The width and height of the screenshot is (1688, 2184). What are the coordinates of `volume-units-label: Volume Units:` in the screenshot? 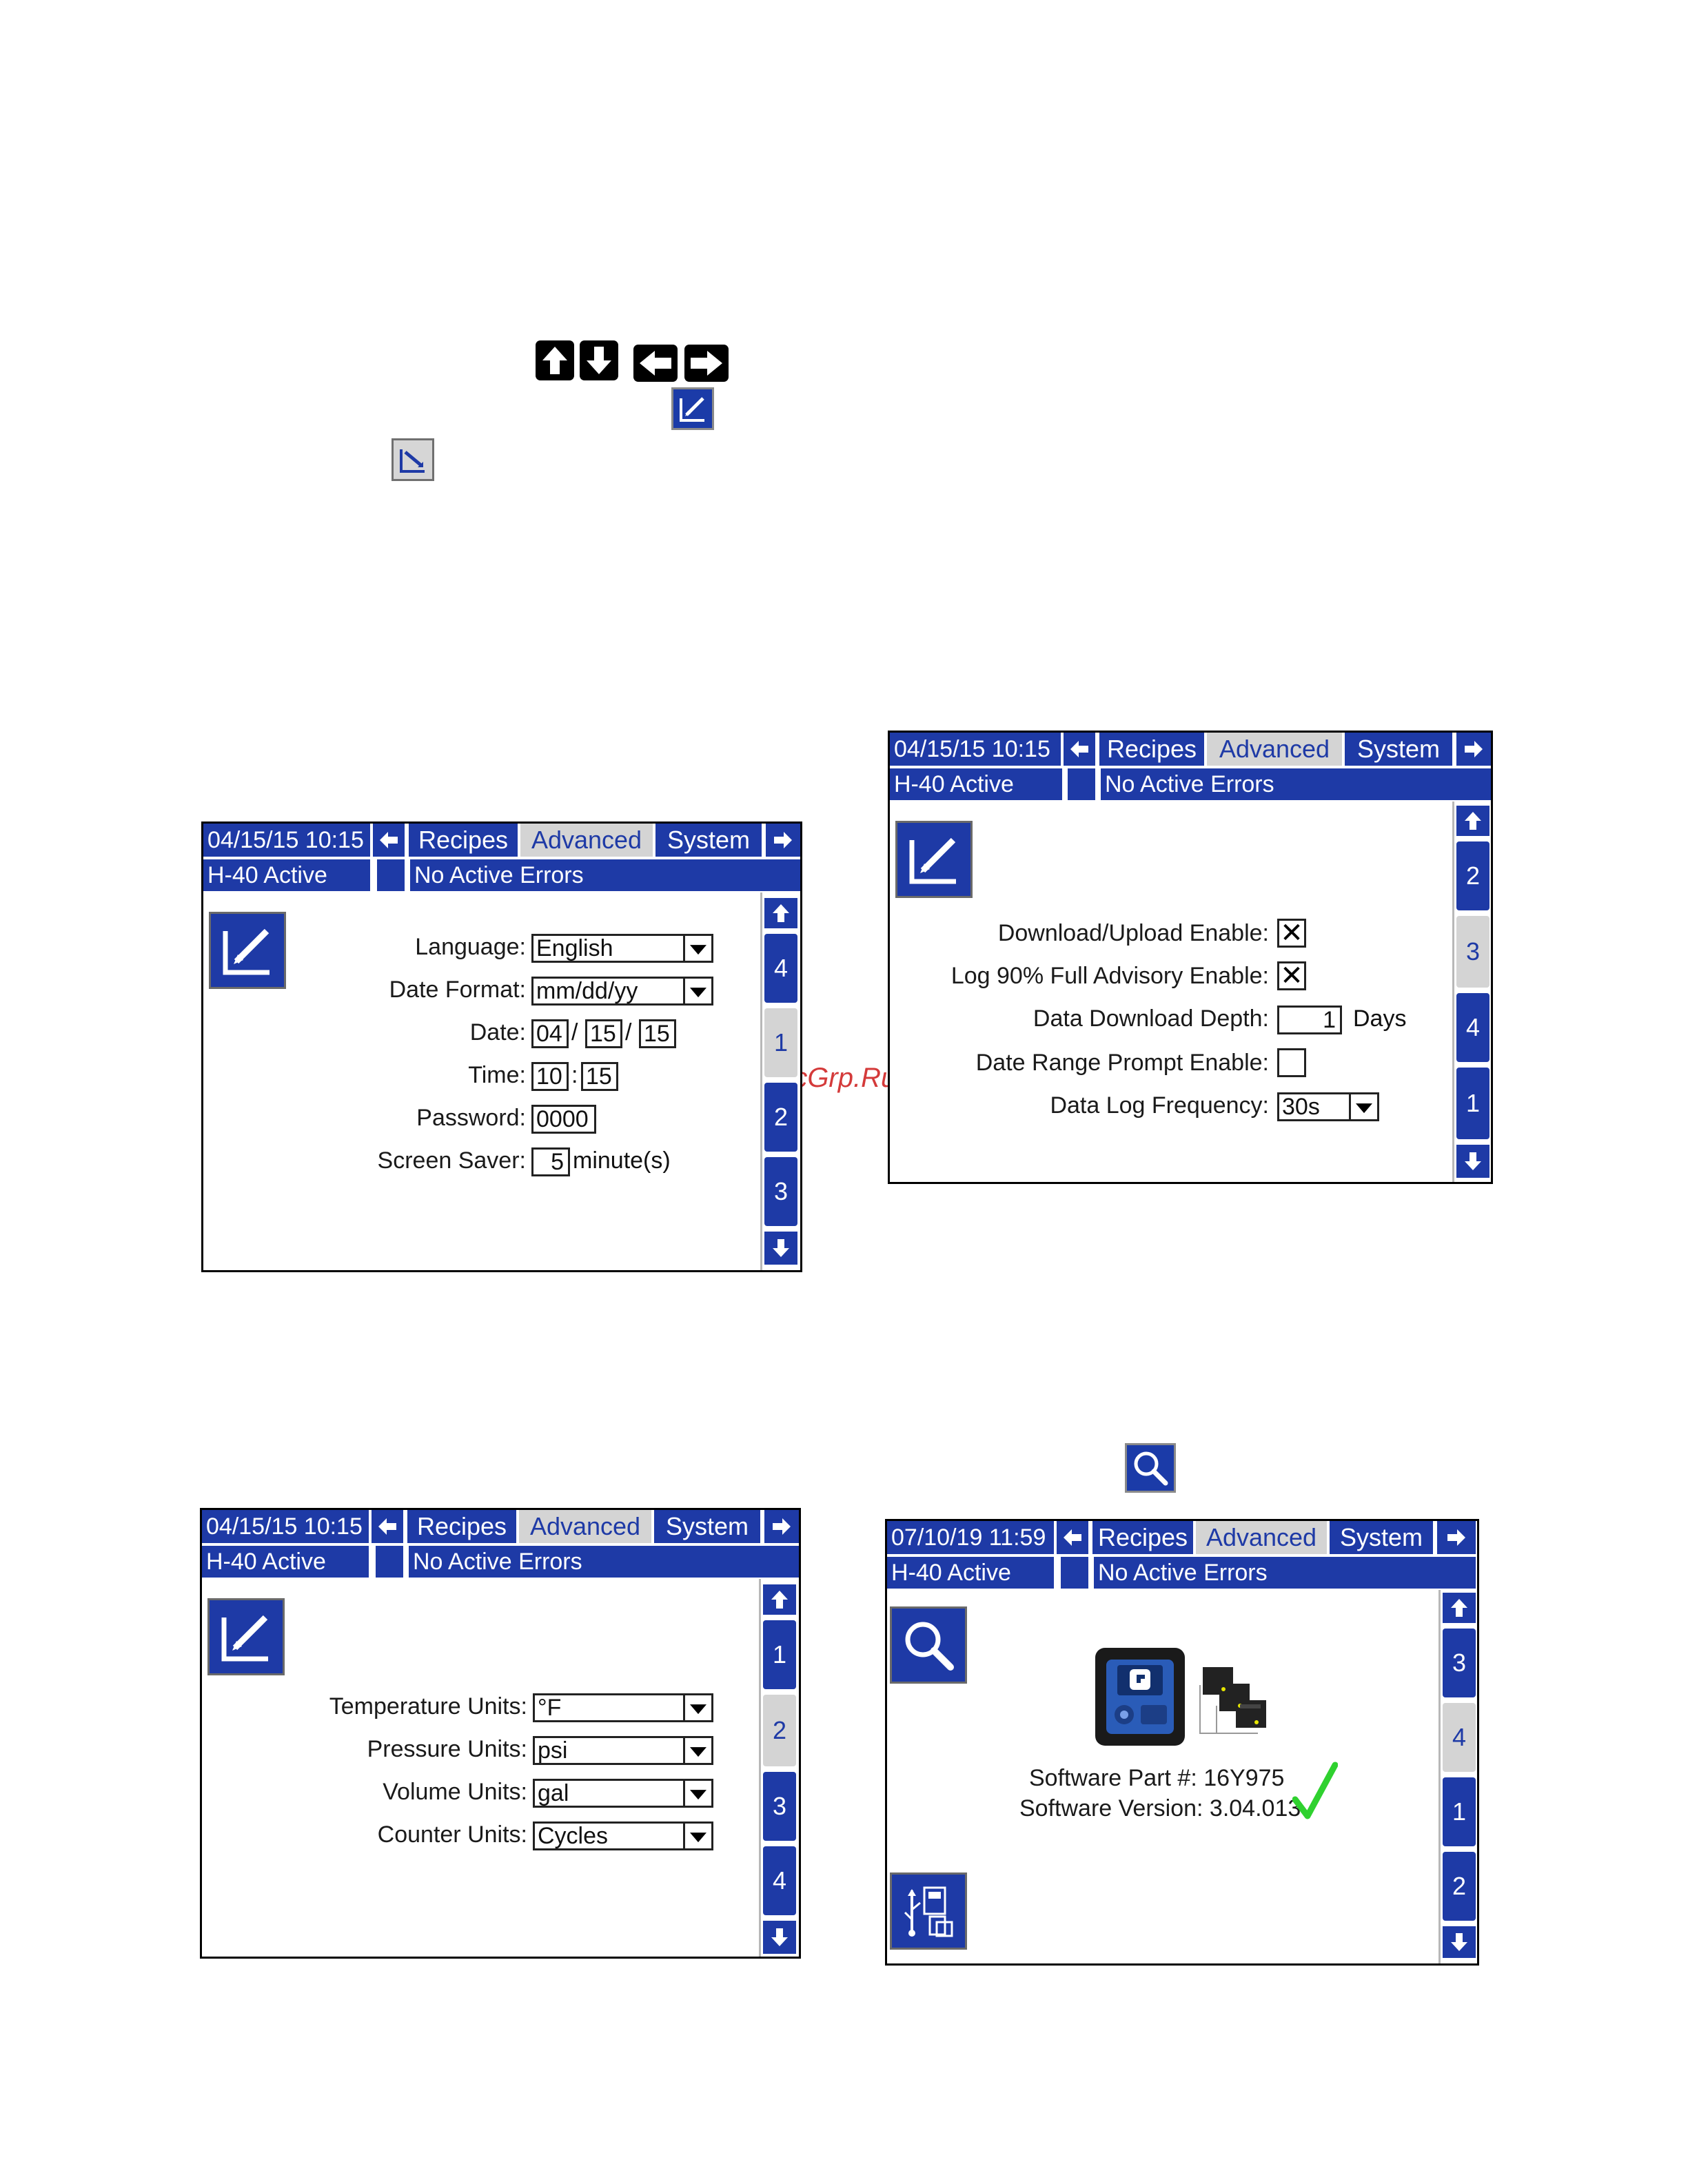 It's located at (455, 1792).